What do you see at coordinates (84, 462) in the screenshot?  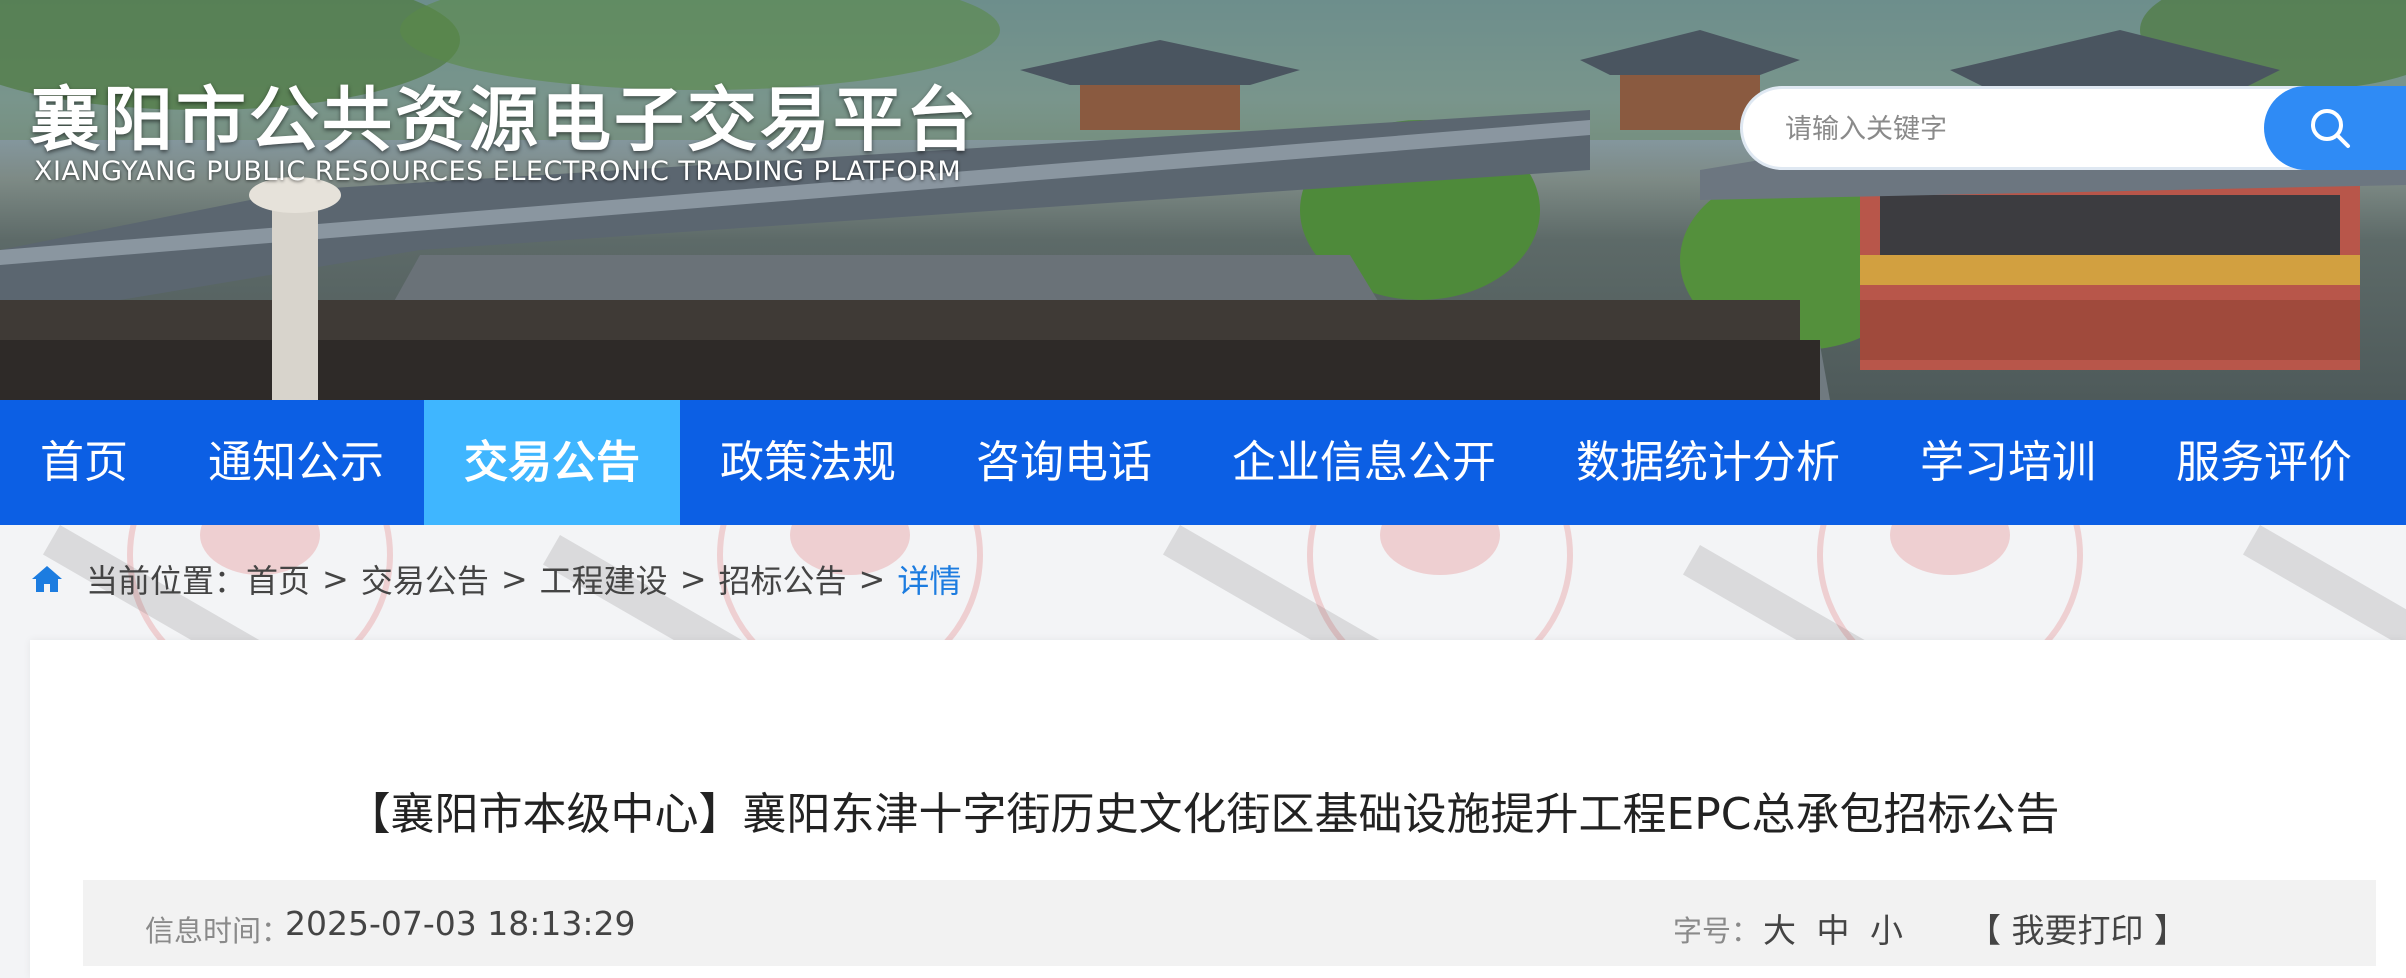 I see `nav-item-home: 首页` at bounding box center [84, 462].